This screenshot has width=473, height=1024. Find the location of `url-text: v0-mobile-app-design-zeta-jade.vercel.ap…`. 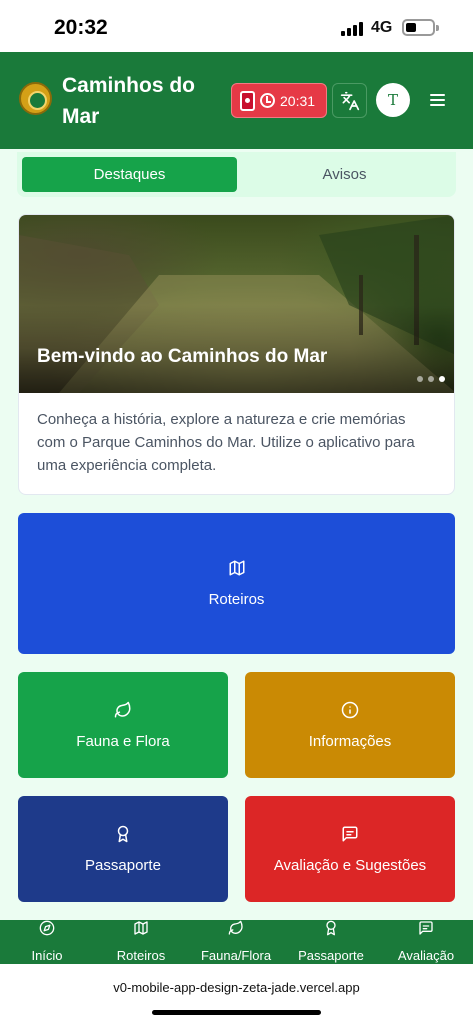

url-text: v0-mobile-app-design-zeta-jade.vercel.ap… is located at coordinates (236, 987).